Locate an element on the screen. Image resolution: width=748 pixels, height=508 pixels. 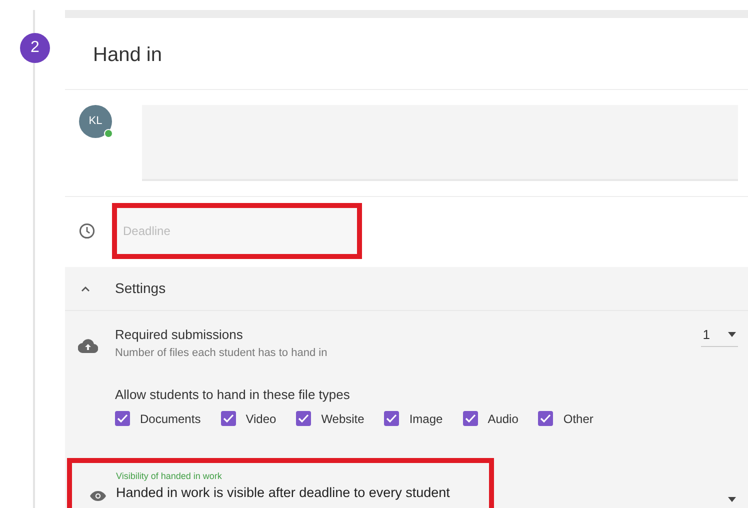
checkbox-label: Website is located at coordinates (342, 419).